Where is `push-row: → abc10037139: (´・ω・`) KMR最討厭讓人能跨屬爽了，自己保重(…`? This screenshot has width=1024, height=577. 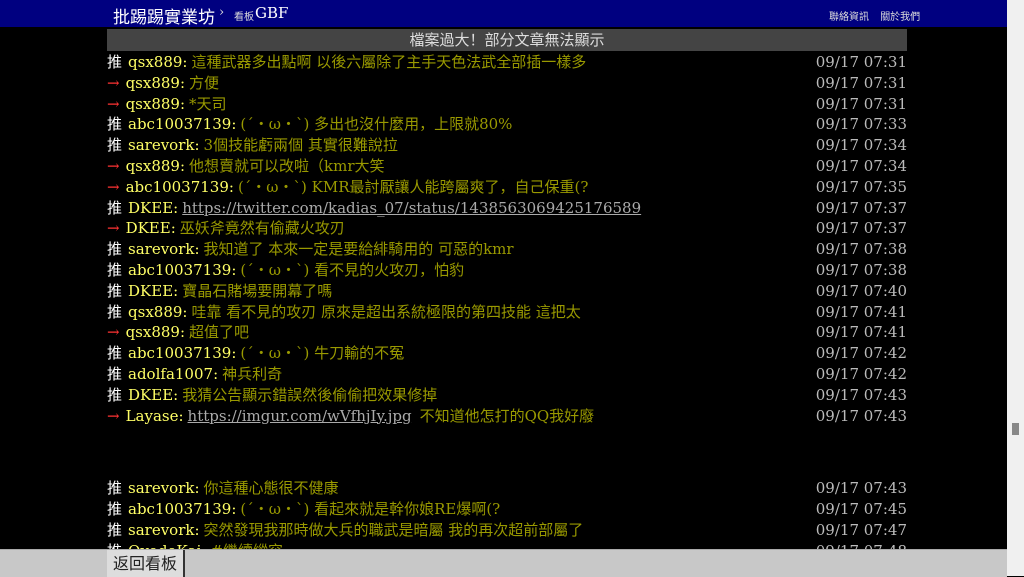
push-row: → abc10037139: (´・ω・`) KMR最討厭讓人能跨屬爽了，自己保重(… is located at coordinates (507, 187).